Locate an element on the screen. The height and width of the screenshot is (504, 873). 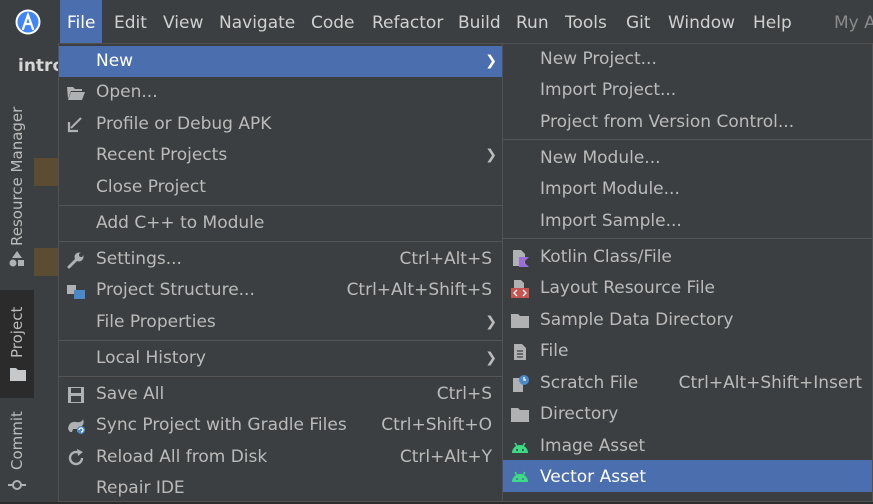
tab-commit: Commit is located at coordinates (17, 454).